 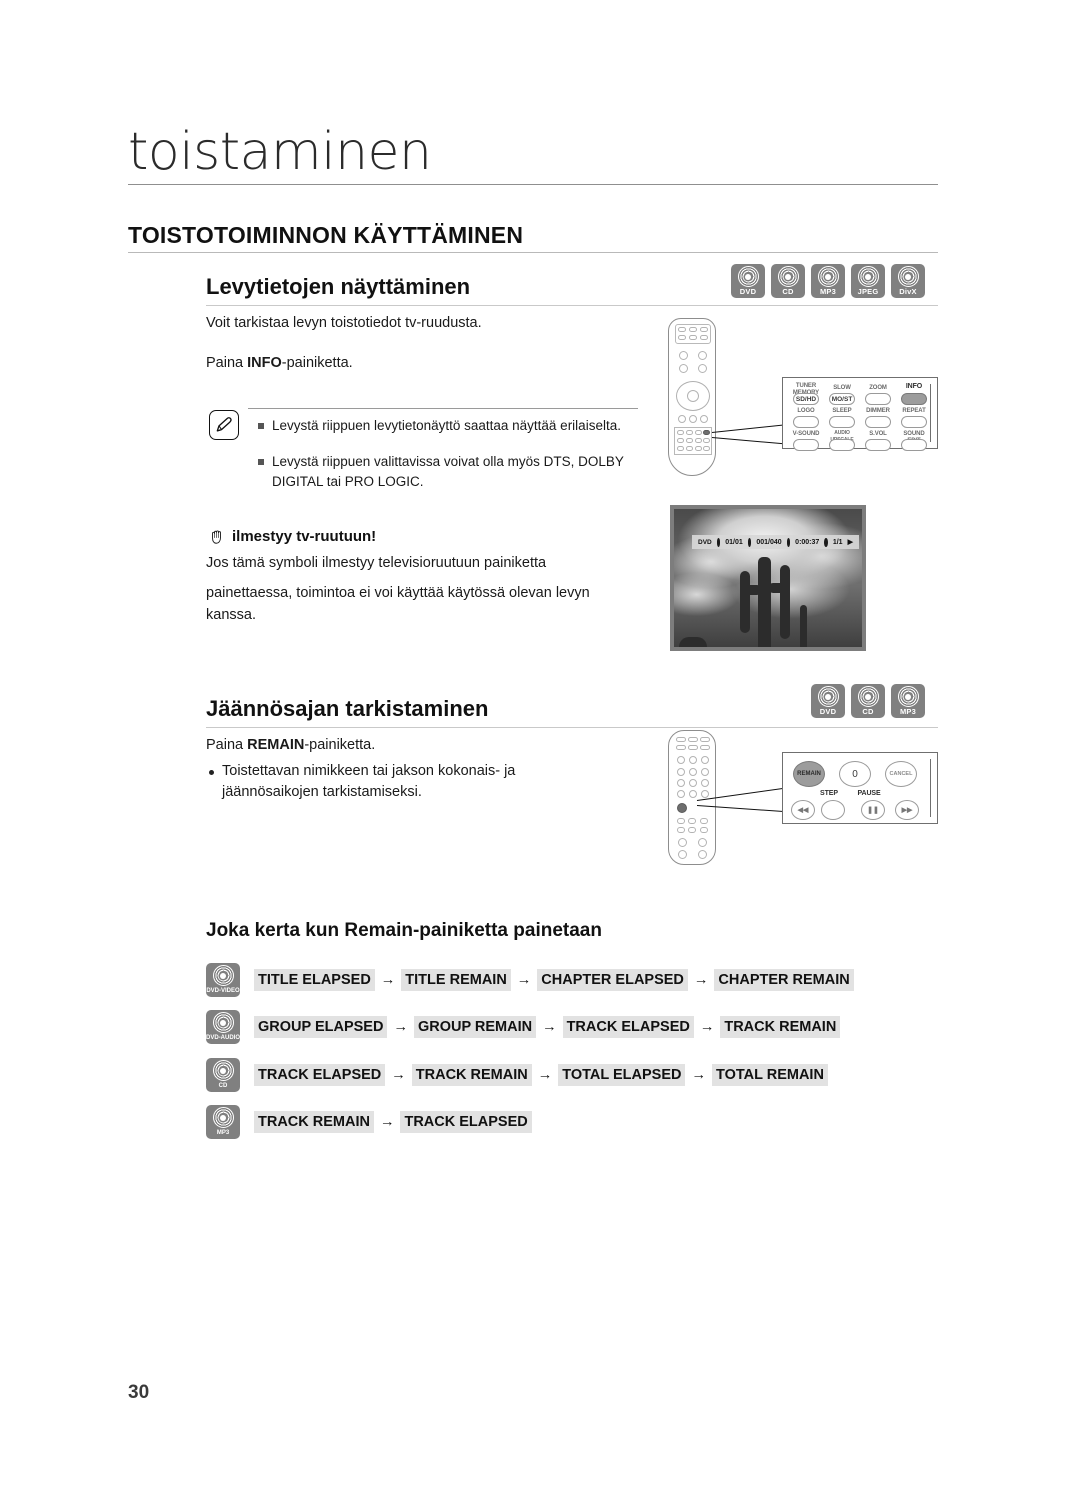 What do you see at coordinates (806, 399) in the screenshot?
I see `callout-button-sd-hd: SD/HD` at bounding box center [806, 399].